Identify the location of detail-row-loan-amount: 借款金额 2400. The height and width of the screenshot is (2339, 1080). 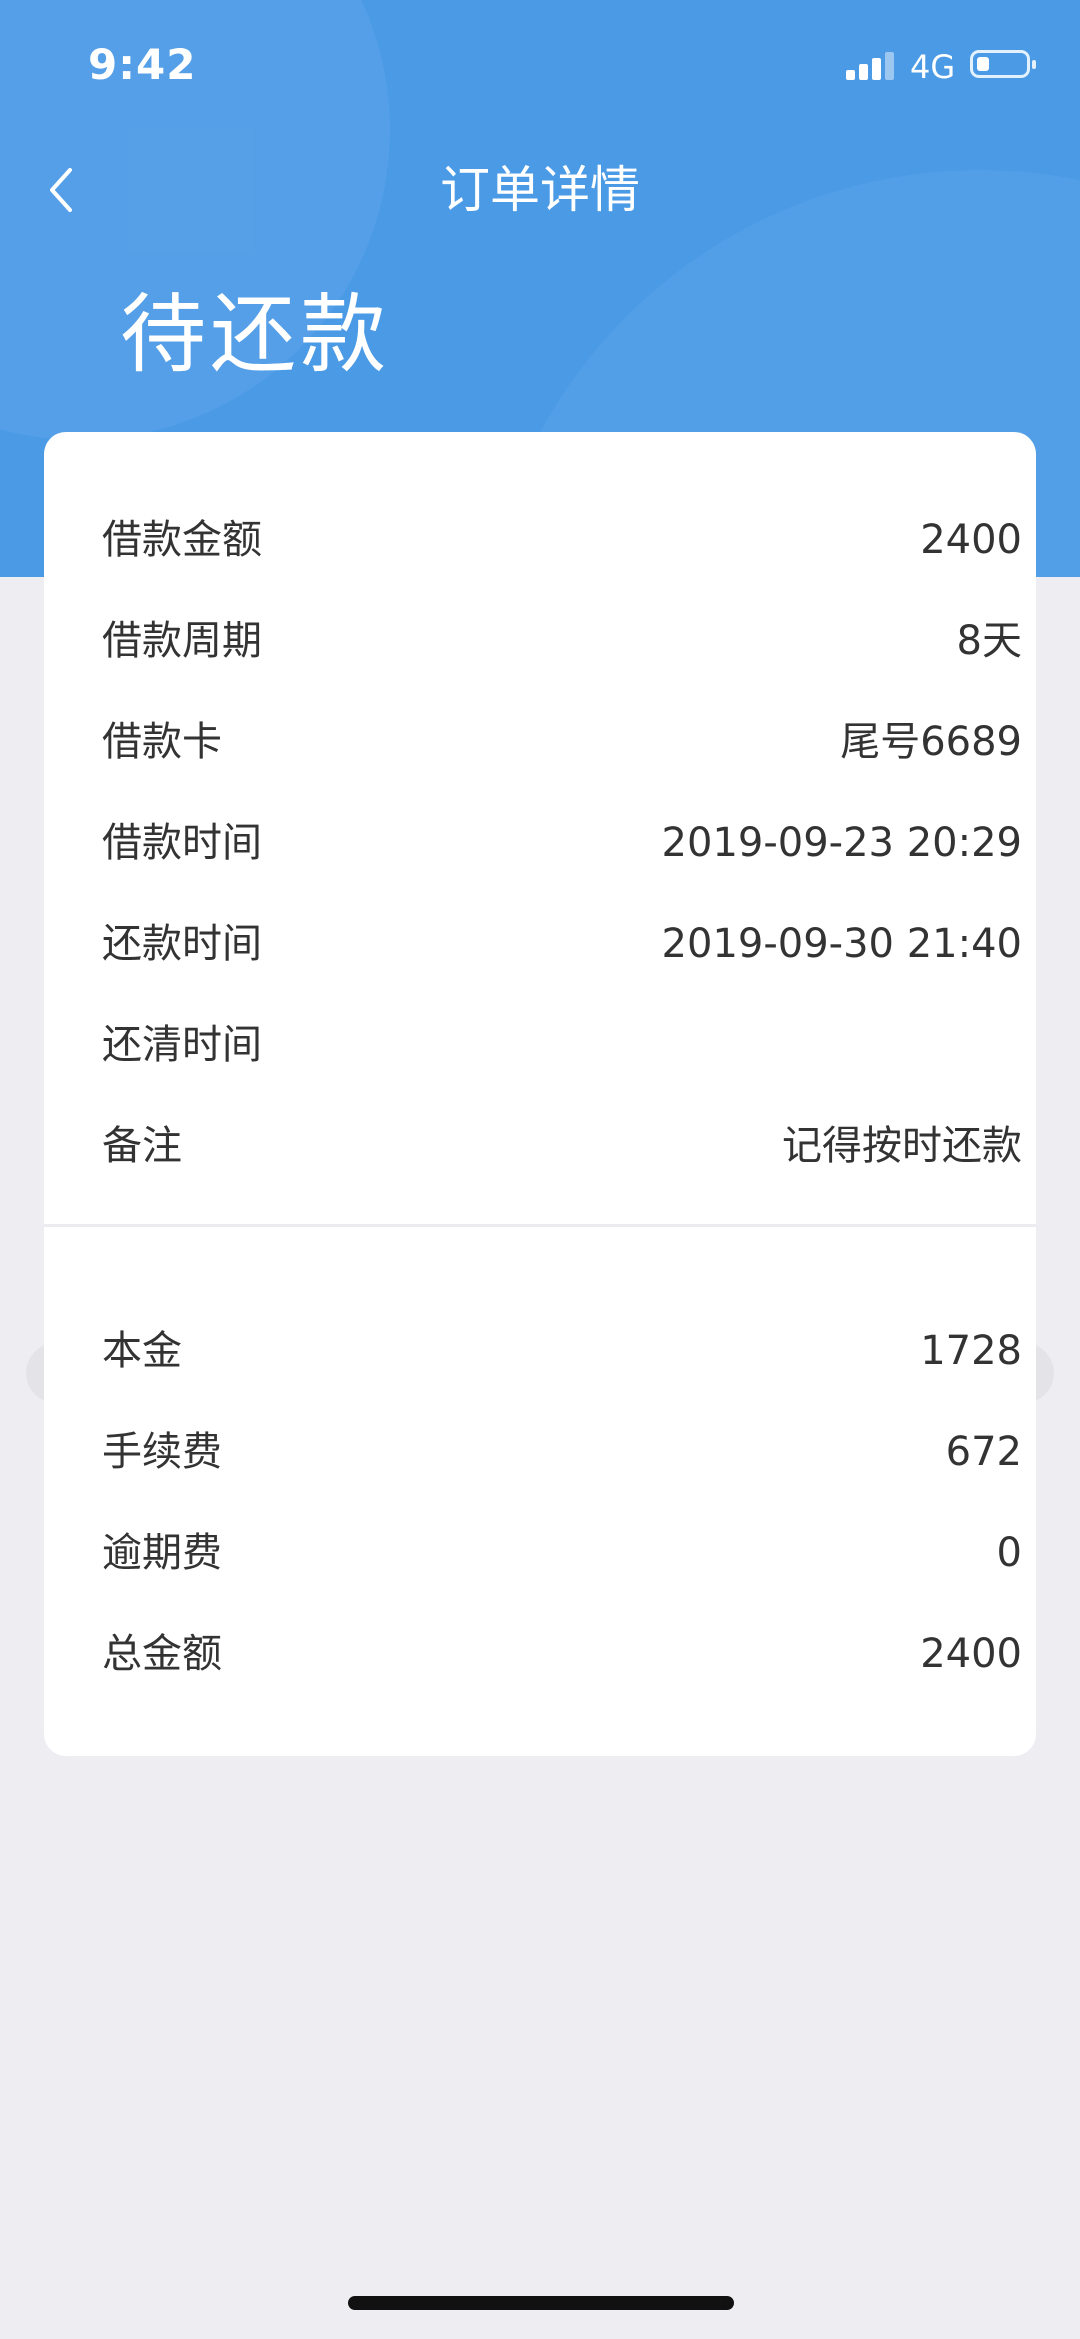
(562, 540).